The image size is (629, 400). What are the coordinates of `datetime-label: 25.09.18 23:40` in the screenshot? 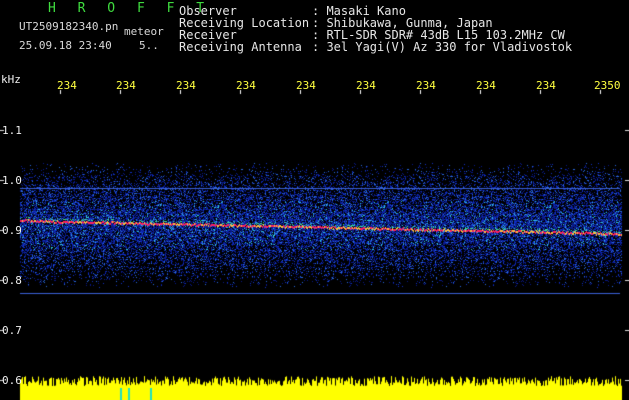 It's located at (65, 45).